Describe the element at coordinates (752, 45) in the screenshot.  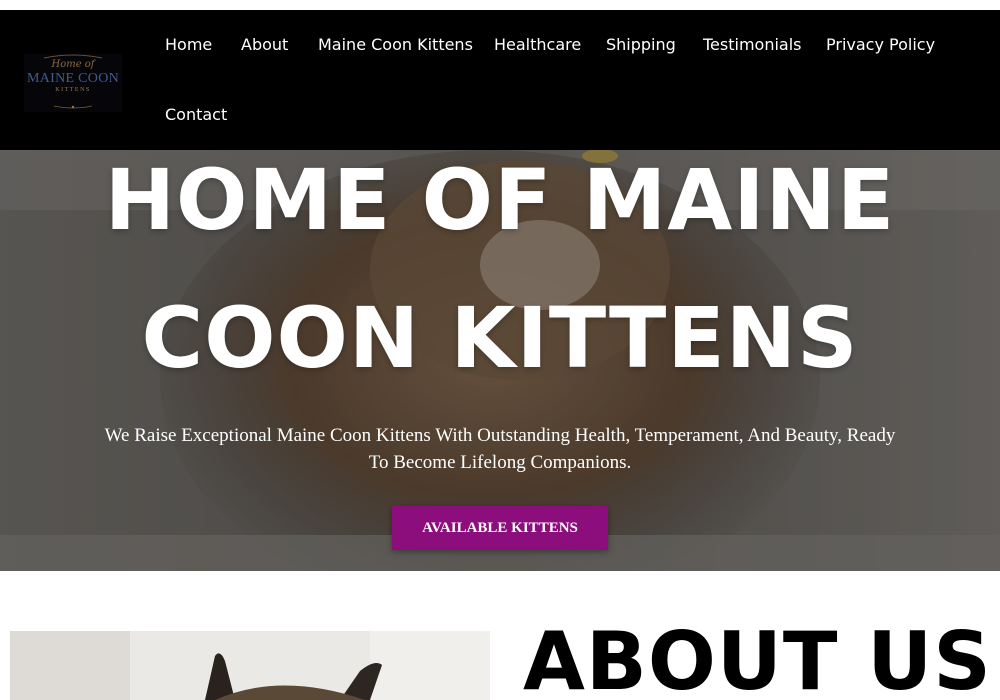
I see `nav-testimonials: Testimonials` at that location.